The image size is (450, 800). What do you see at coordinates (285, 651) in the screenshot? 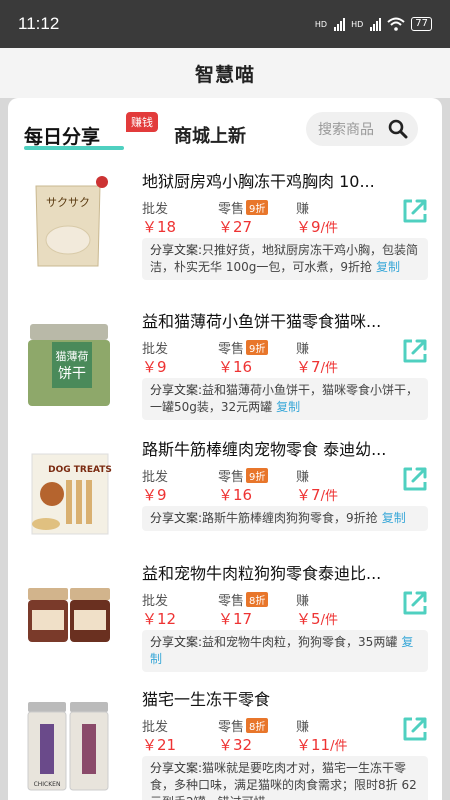
I see `share-copy-box: 分享文案:益和宠物牛肉粒，狗狗零食，35两罐 复制` at bounding box center [285, 651].